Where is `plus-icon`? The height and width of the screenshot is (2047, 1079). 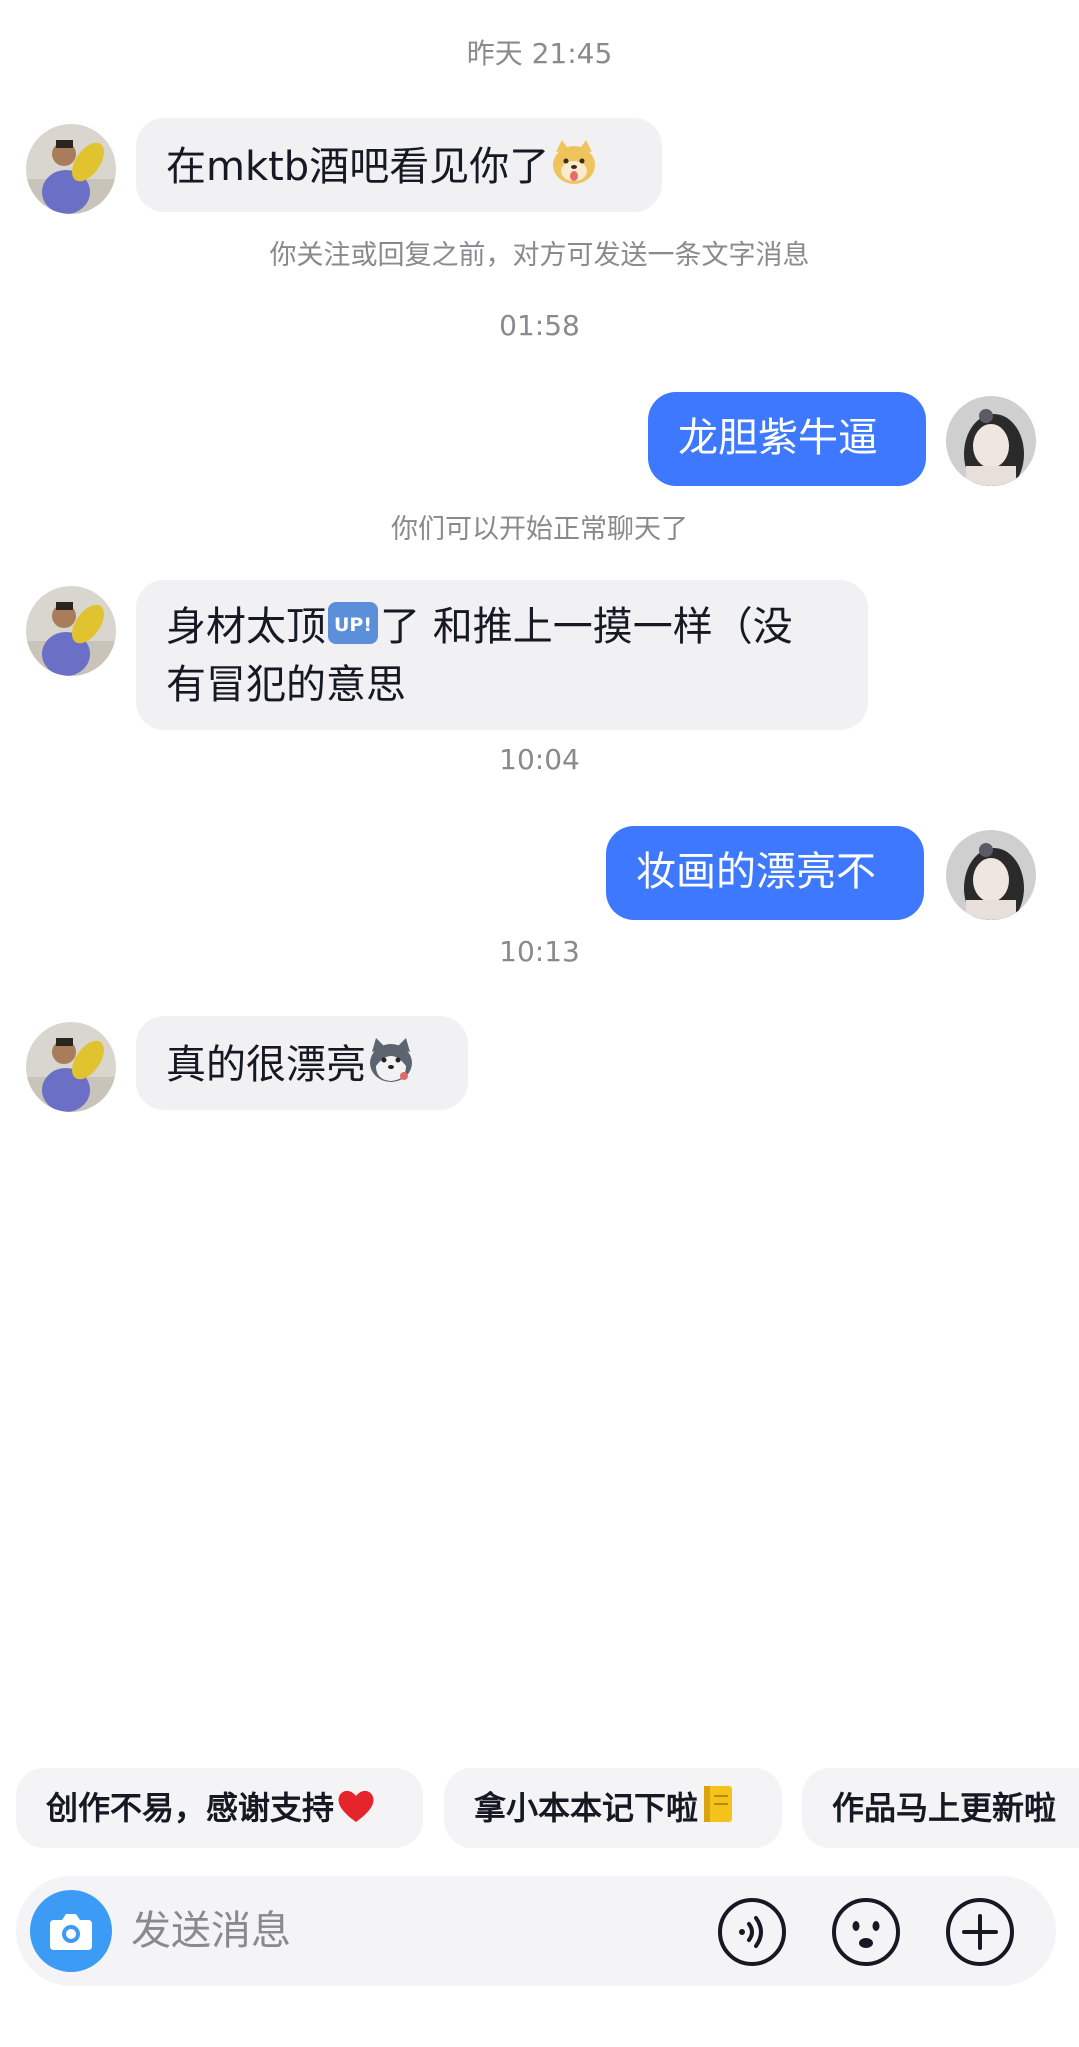
plus-icon is located at coordinates (980, 1932).